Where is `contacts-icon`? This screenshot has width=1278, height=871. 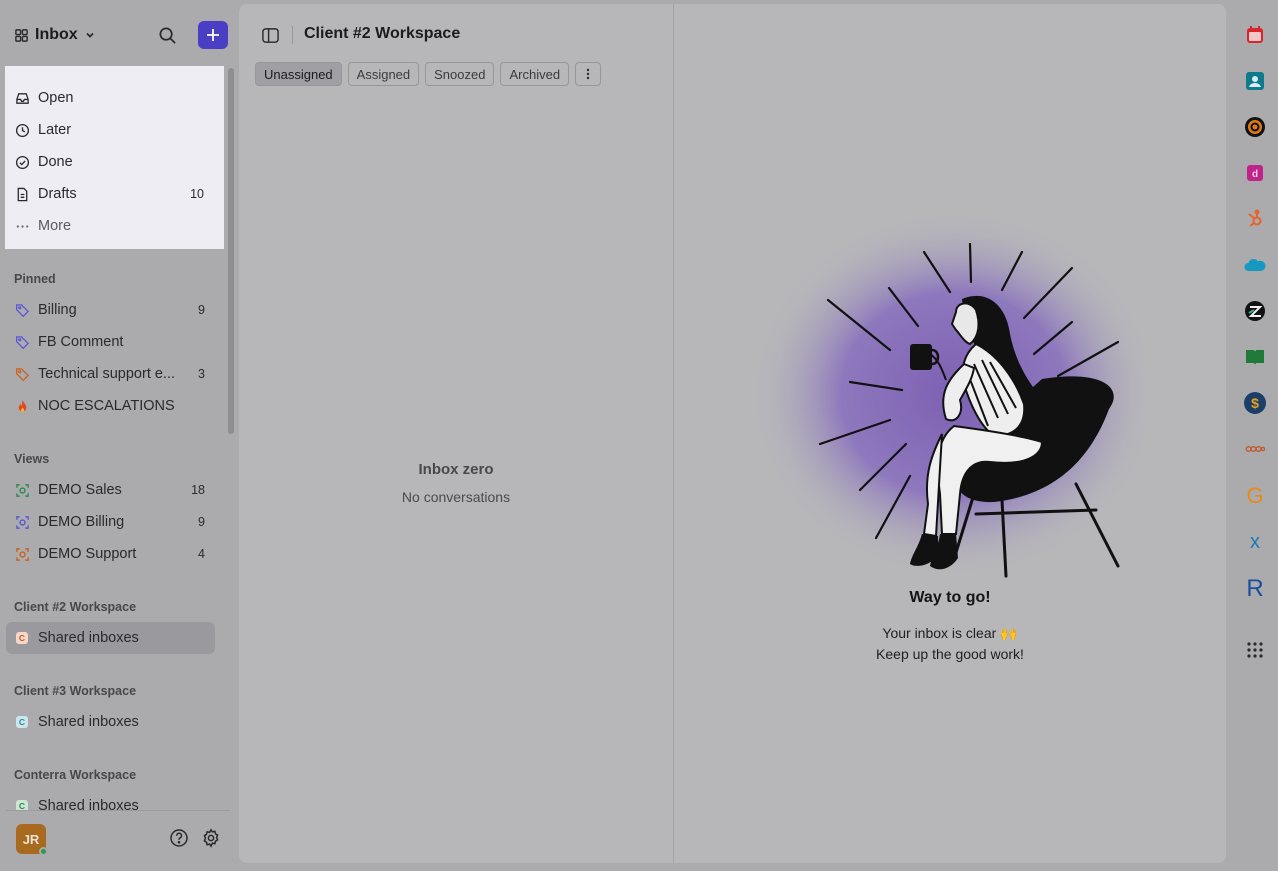 contacts-icon is located at coordinates (1255, 81).